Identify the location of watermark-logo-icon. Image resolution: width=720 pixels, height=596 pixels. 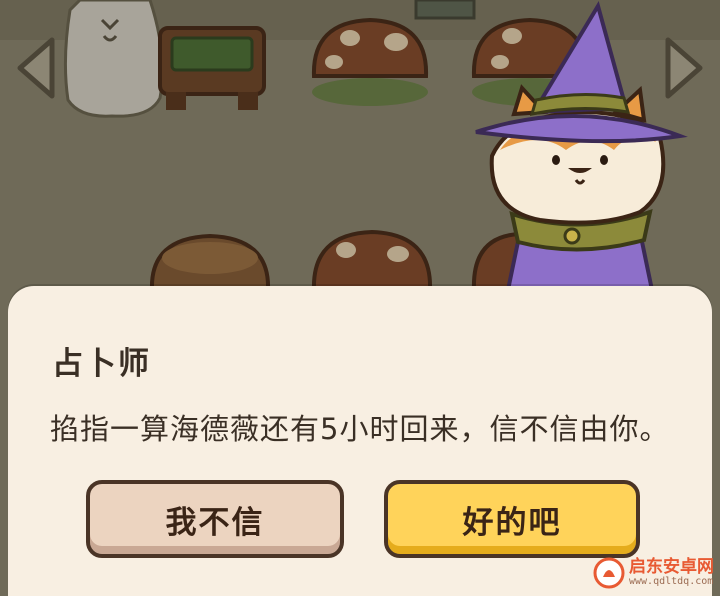
(609, 573).